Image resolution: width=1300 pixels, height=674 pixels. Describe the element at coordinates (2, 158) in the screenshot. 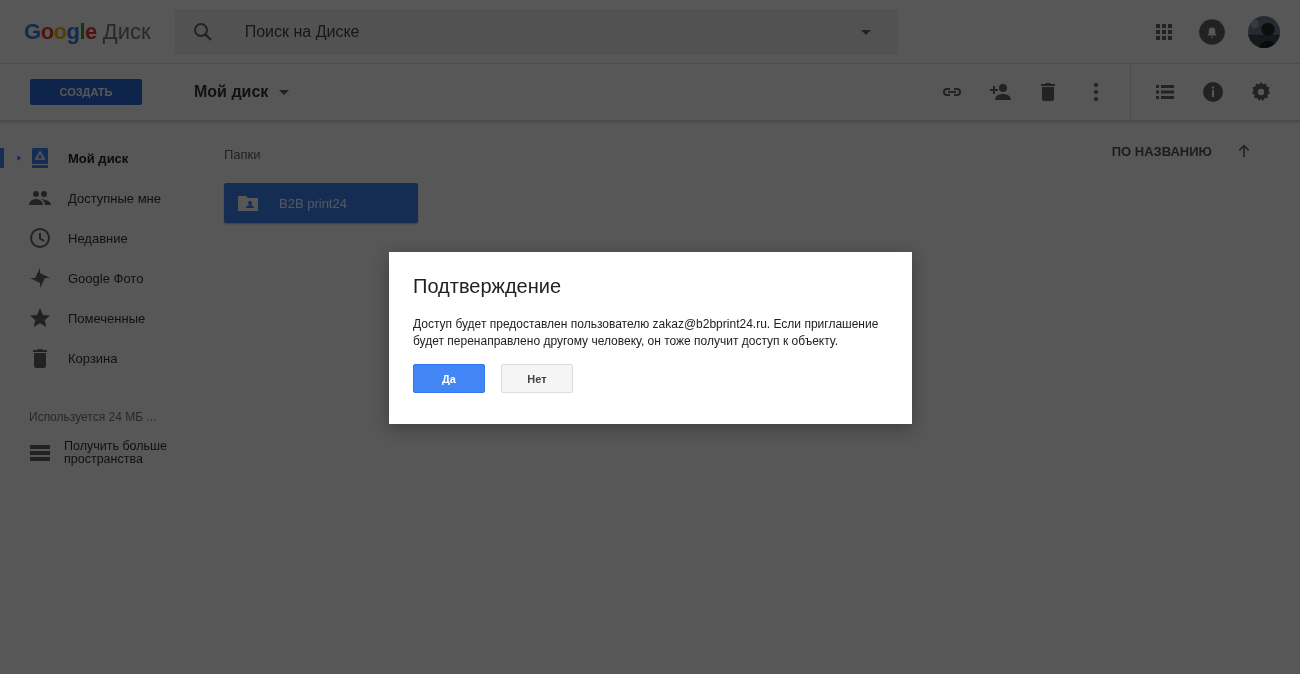

I see `selection-bar` at that location.